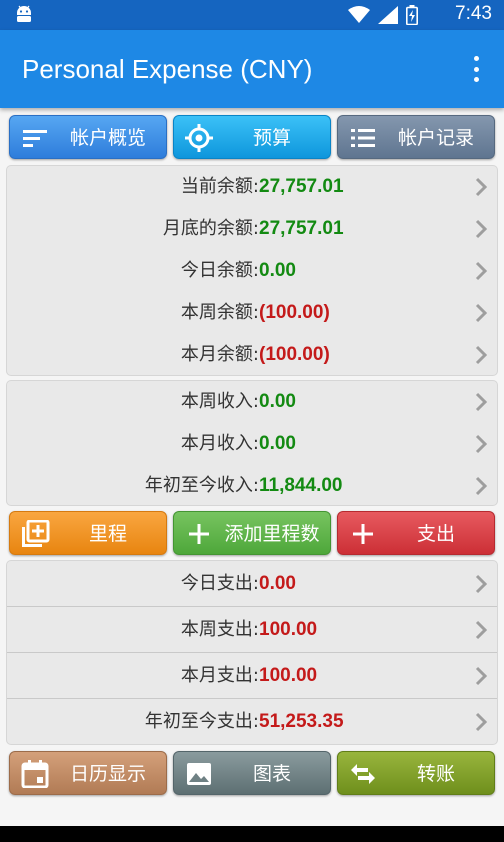 The height and width of the screenshot is (842, 504). Describe the element at coordinates (271, 138) in the screenshot. I see `budget-label: 预算` at that location.